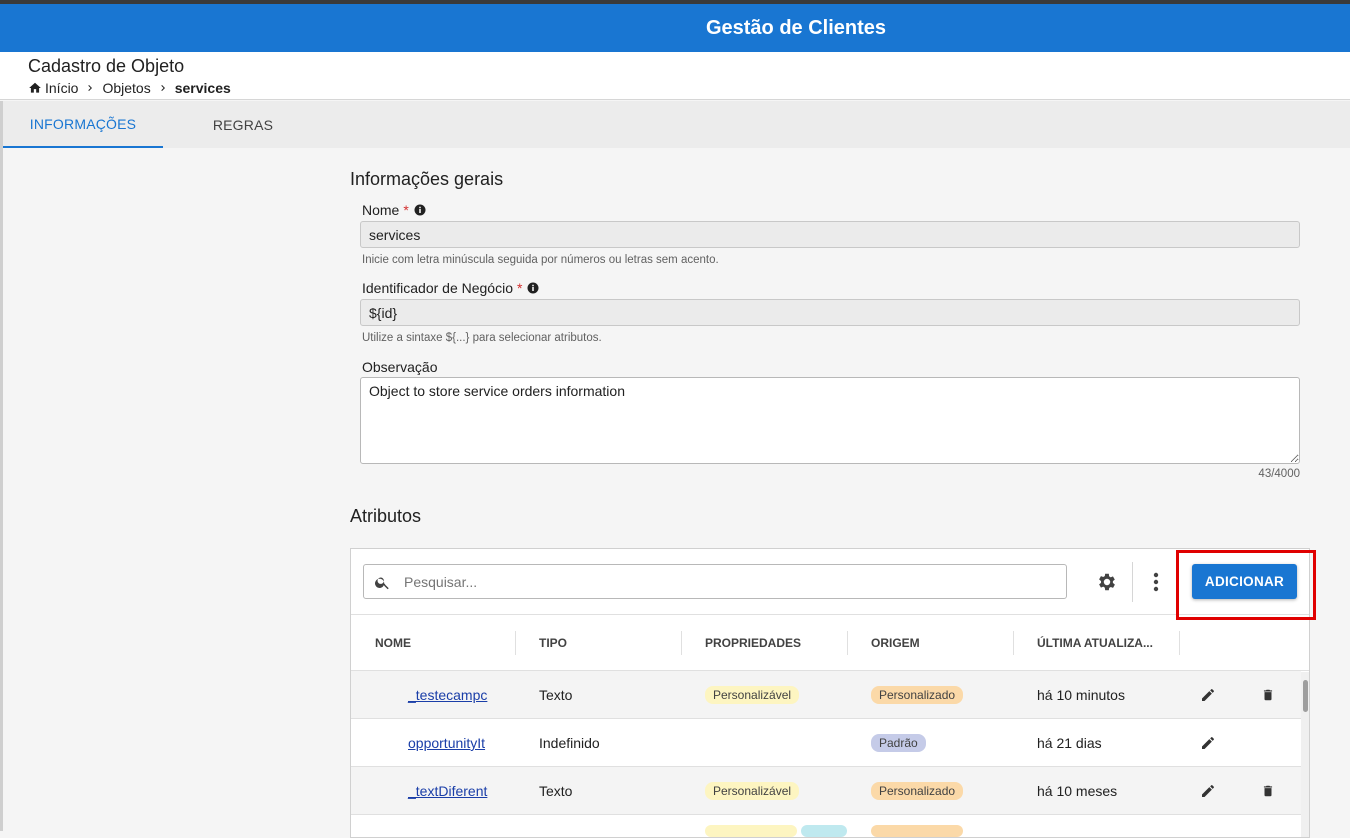 The image size is (1350, 838). I want to click on column-divider, so click(1179, 643).